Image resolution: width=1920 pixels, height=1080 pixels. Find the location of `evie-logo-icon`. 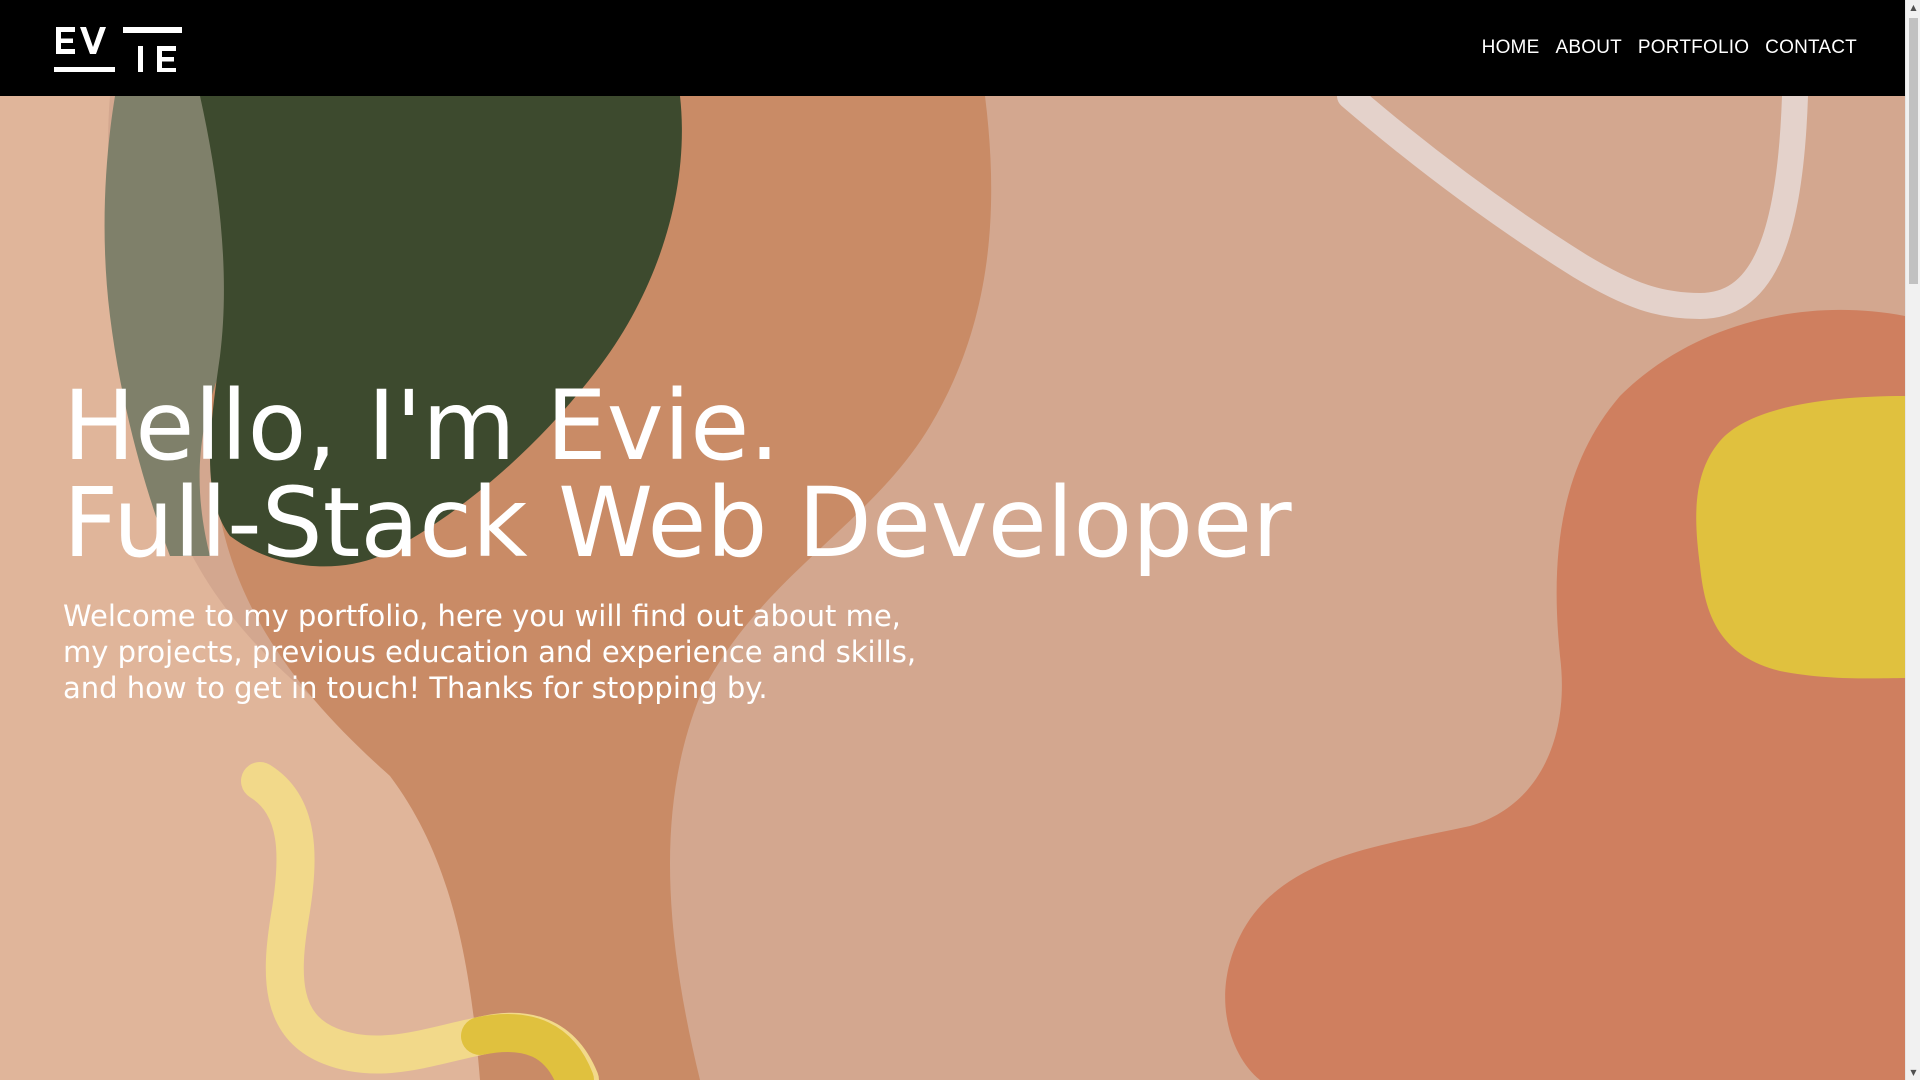

evie-logo-icon is located at coordinates (118, 49).